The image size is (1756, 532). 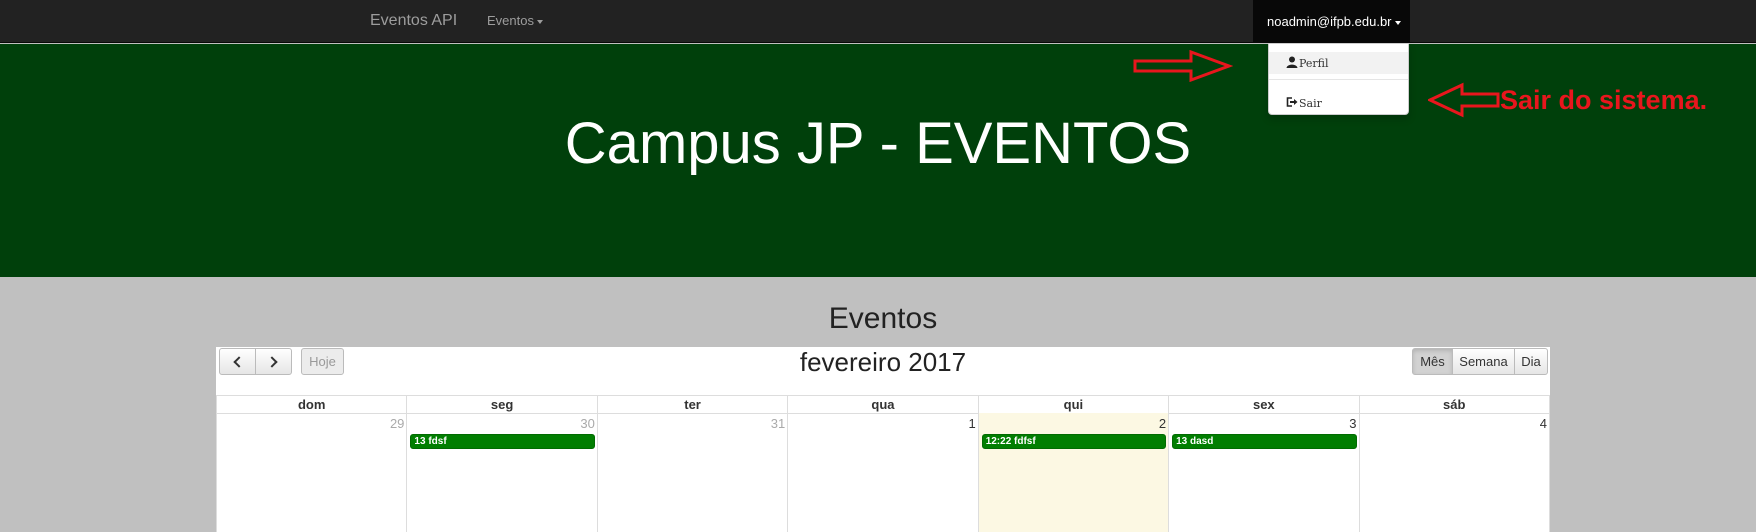 I want to click on nav-eventos-dropdown: Eventos, so click(x=515, y=20).